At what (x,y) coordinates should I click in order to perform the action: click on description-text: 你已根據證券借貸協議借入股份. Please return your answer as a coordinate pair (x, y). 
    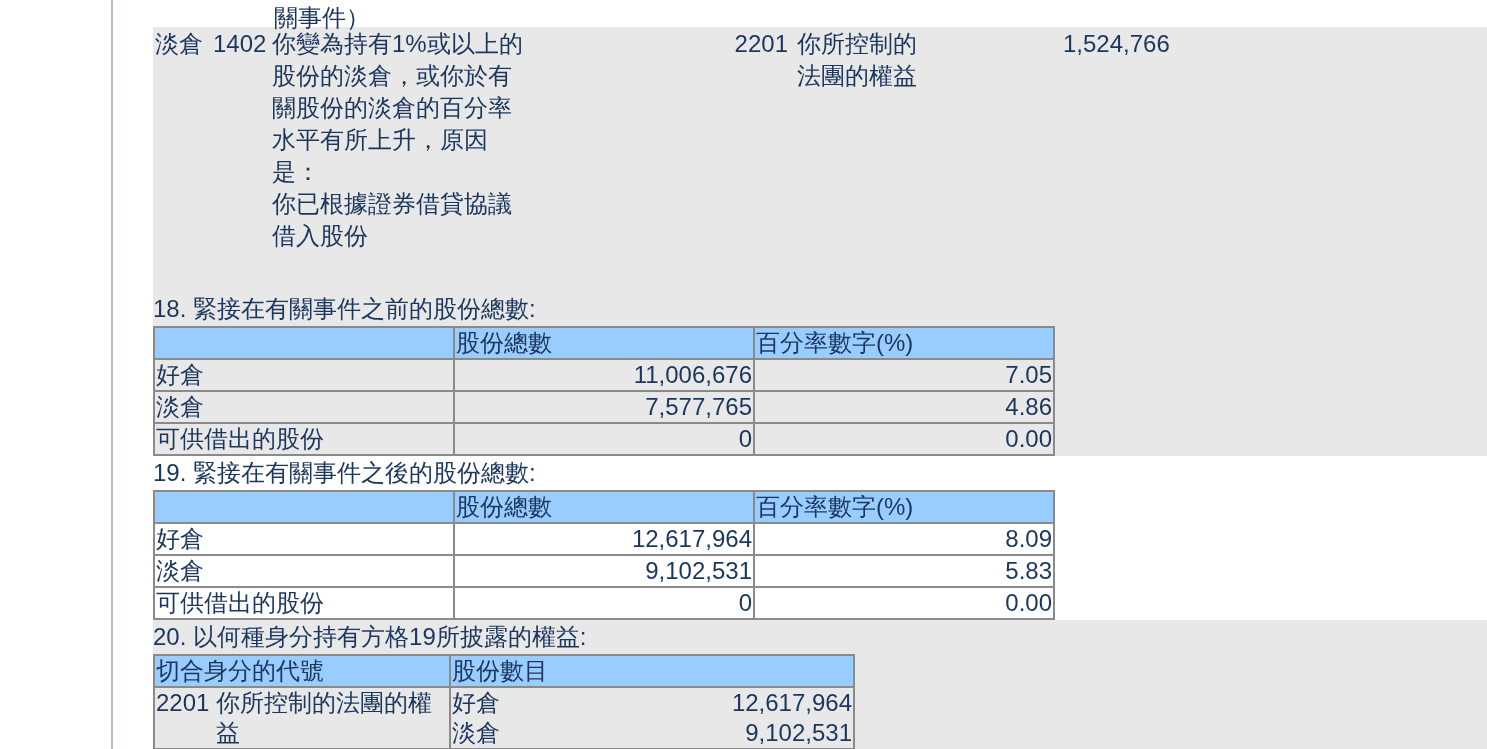
    Looking at the image, I should click on (392, 220).